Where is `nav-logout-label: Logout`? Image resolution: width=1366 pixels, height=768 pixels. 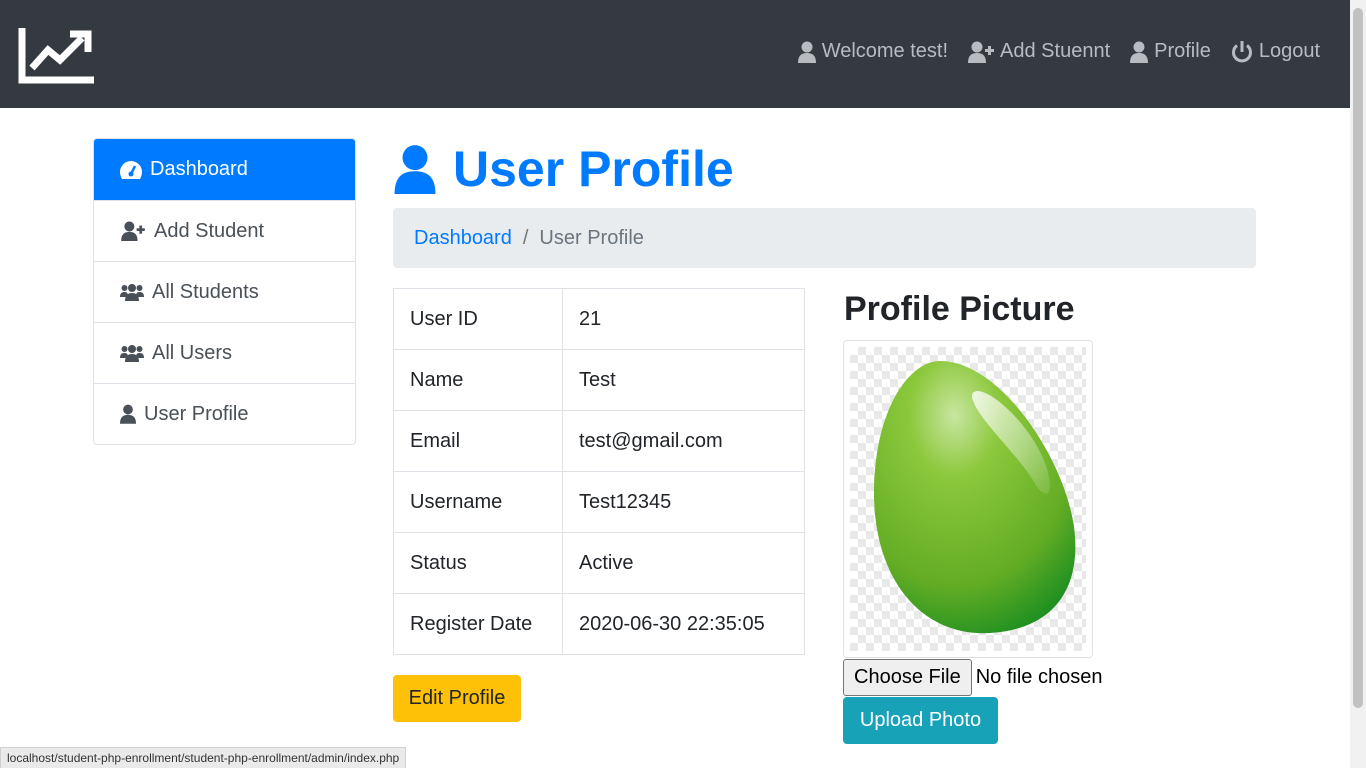
nav-logout-label: Logout is located at coordinates (1289, 51).